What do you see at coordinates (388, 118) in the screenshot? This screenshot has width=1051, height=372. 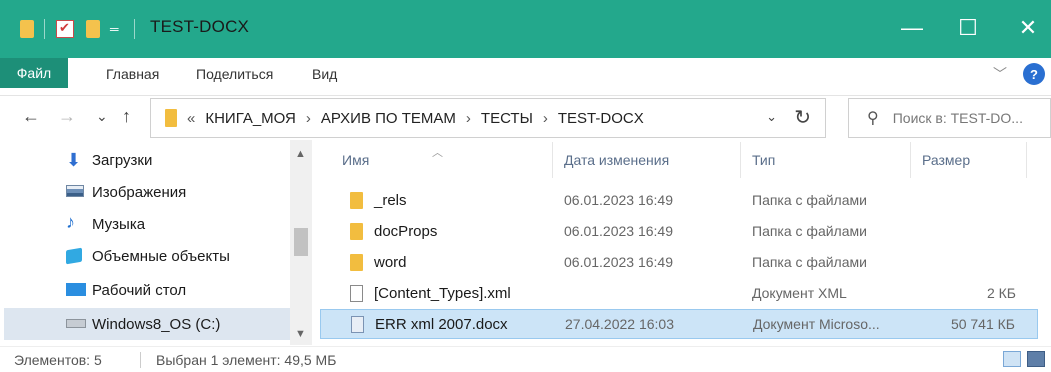 I see `breadcrumb-archive: АРХИВ ПО ТЕМАМ` at bounding box center [388, 118].